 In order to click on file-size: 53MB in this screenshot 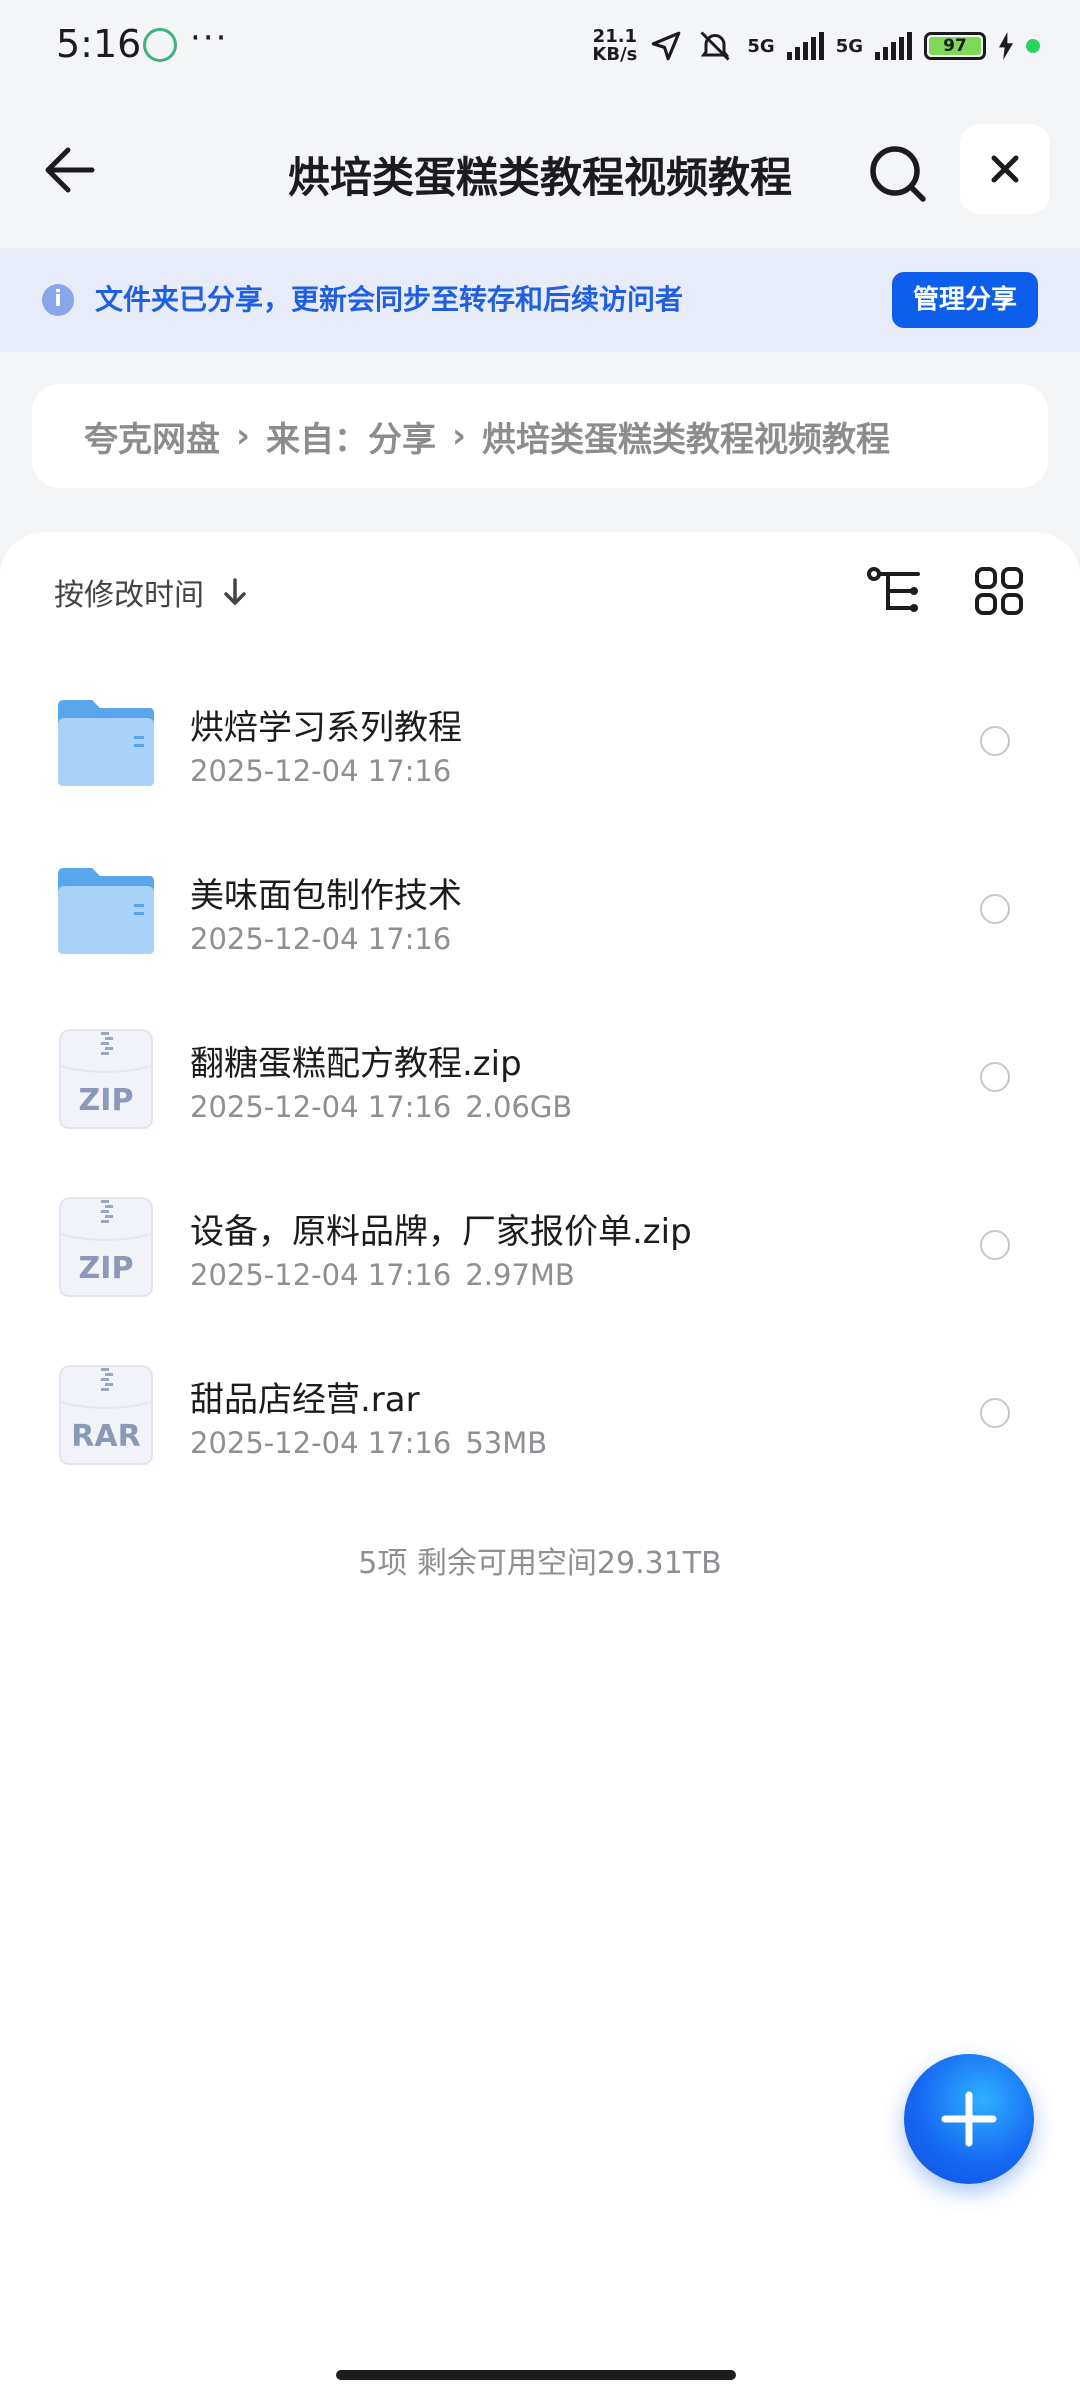, I will do `click(506, 1443)`.